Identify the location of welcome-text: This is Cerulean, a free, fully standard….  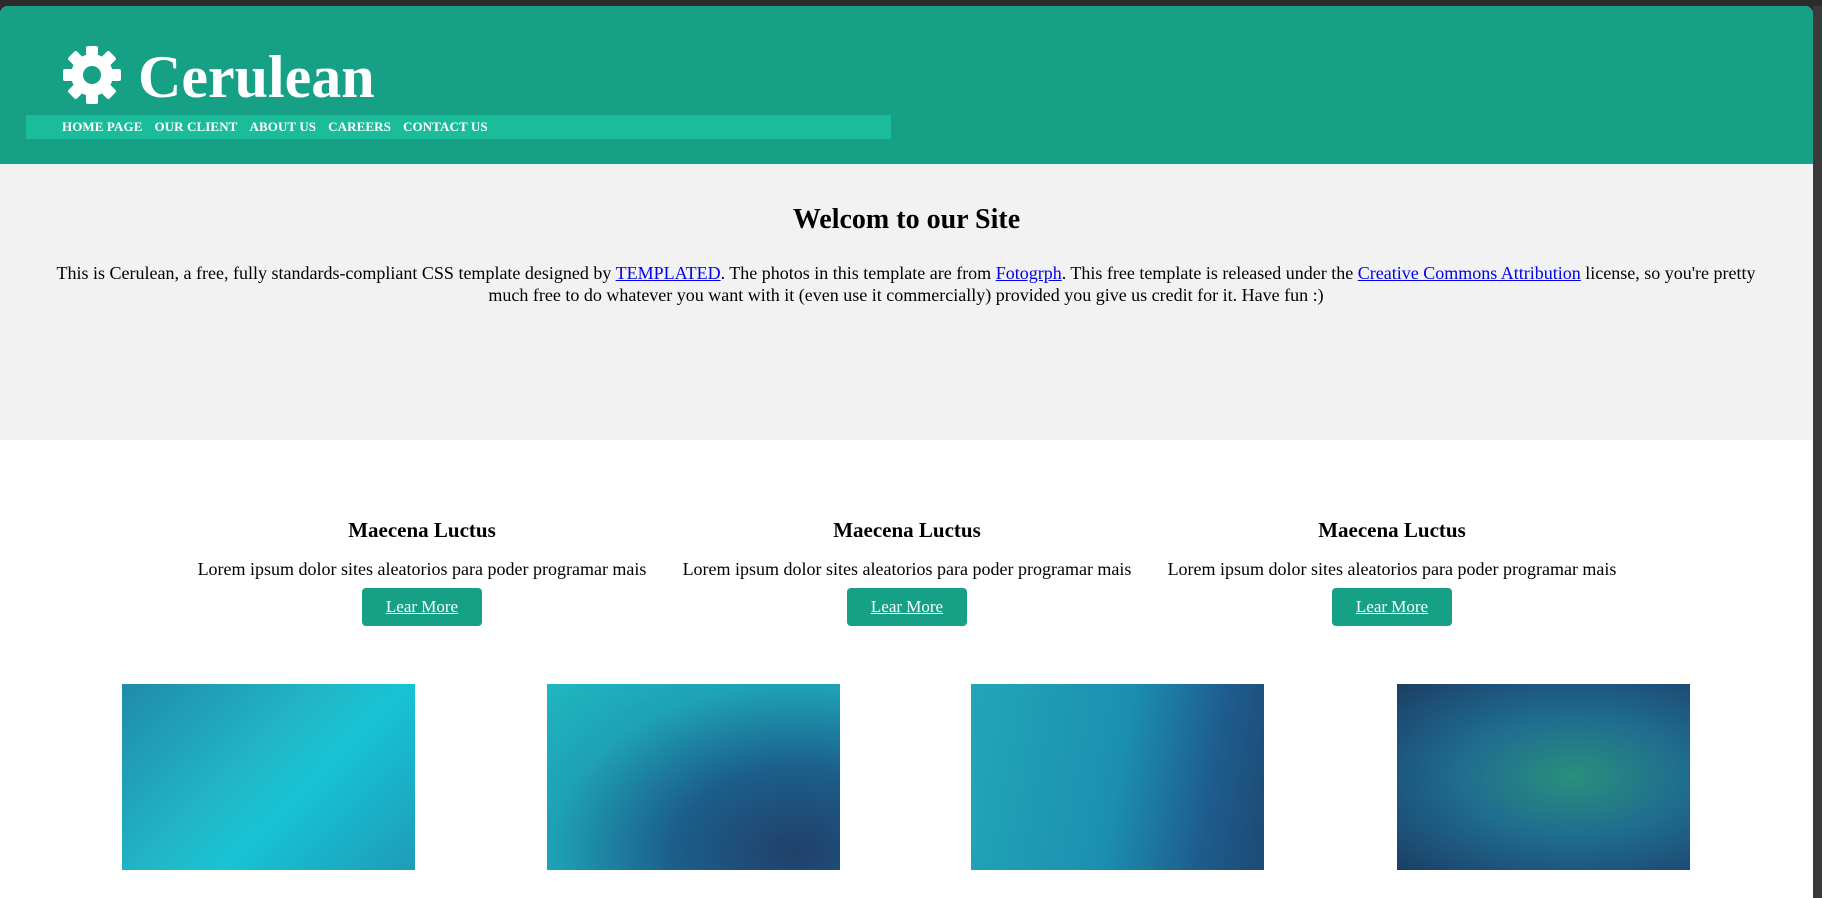
(906, 284).